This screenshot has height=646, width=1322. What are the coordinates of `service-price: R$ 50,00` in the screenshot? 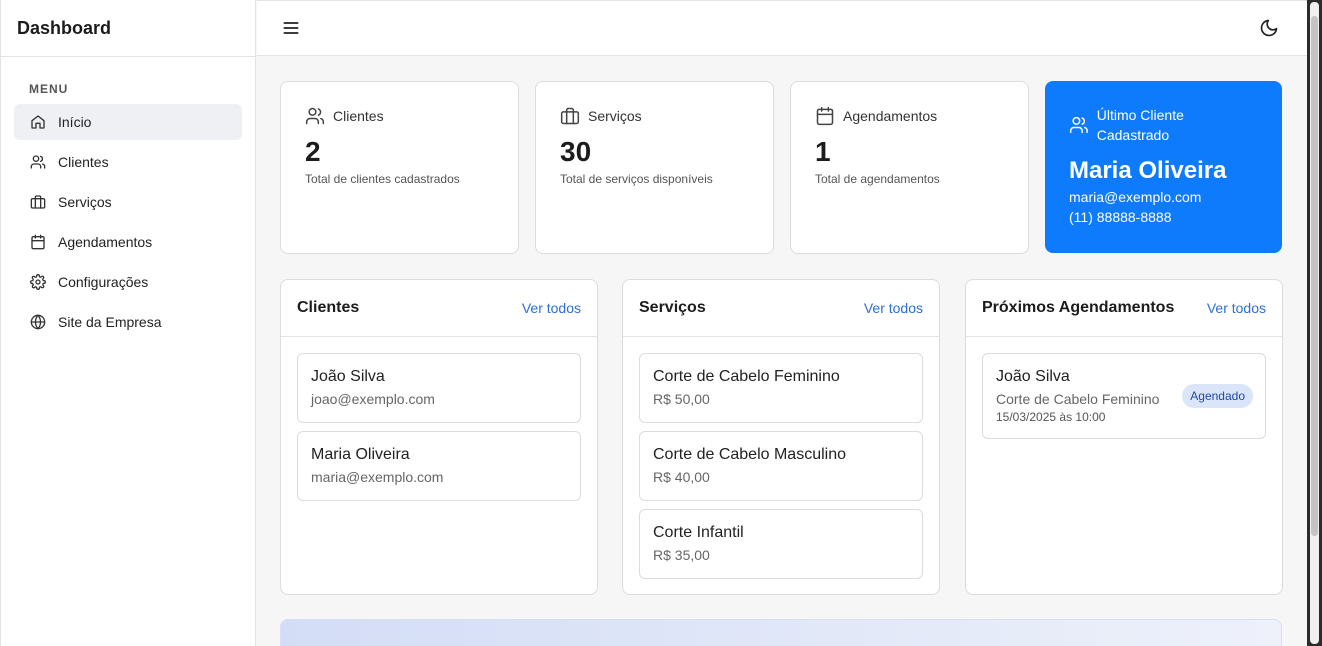 It's located at (681, 399).